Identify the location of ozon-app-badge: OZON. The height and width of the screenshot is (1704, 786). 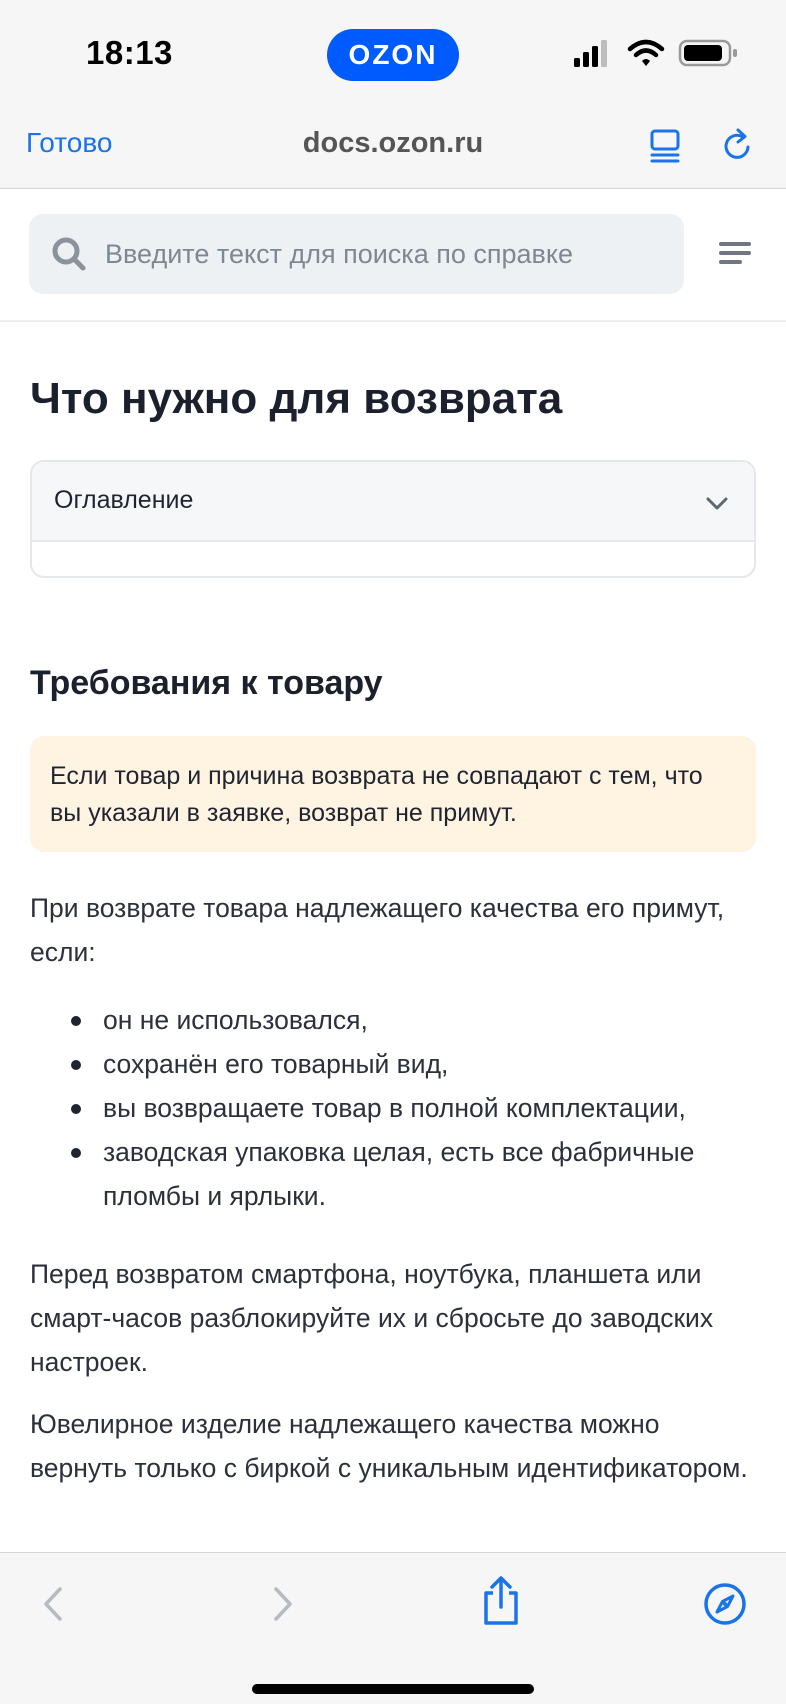
(393, 55).